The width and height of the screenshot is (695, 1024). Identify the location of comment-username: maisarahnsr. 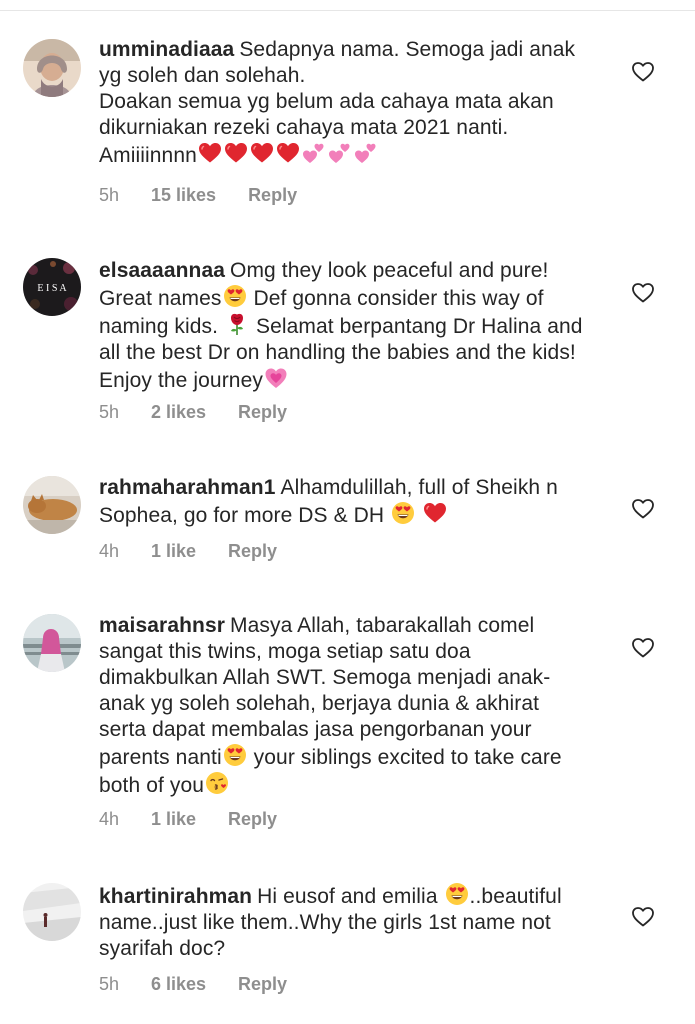
(162, 625).